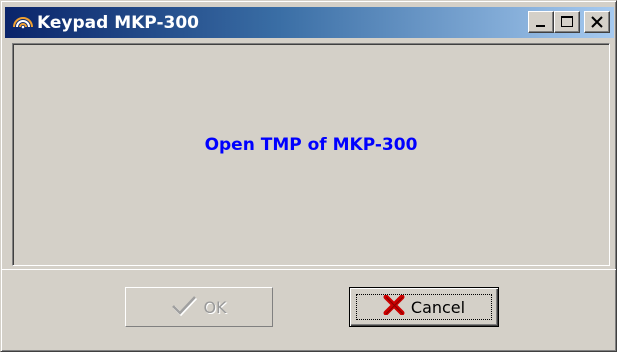 Image resolution: width=617 pixels, height=352 pixels. What do you see at coordinates (541, 22) in the screenshot?
I see `minimize-button` at bounding box center [541, 22].